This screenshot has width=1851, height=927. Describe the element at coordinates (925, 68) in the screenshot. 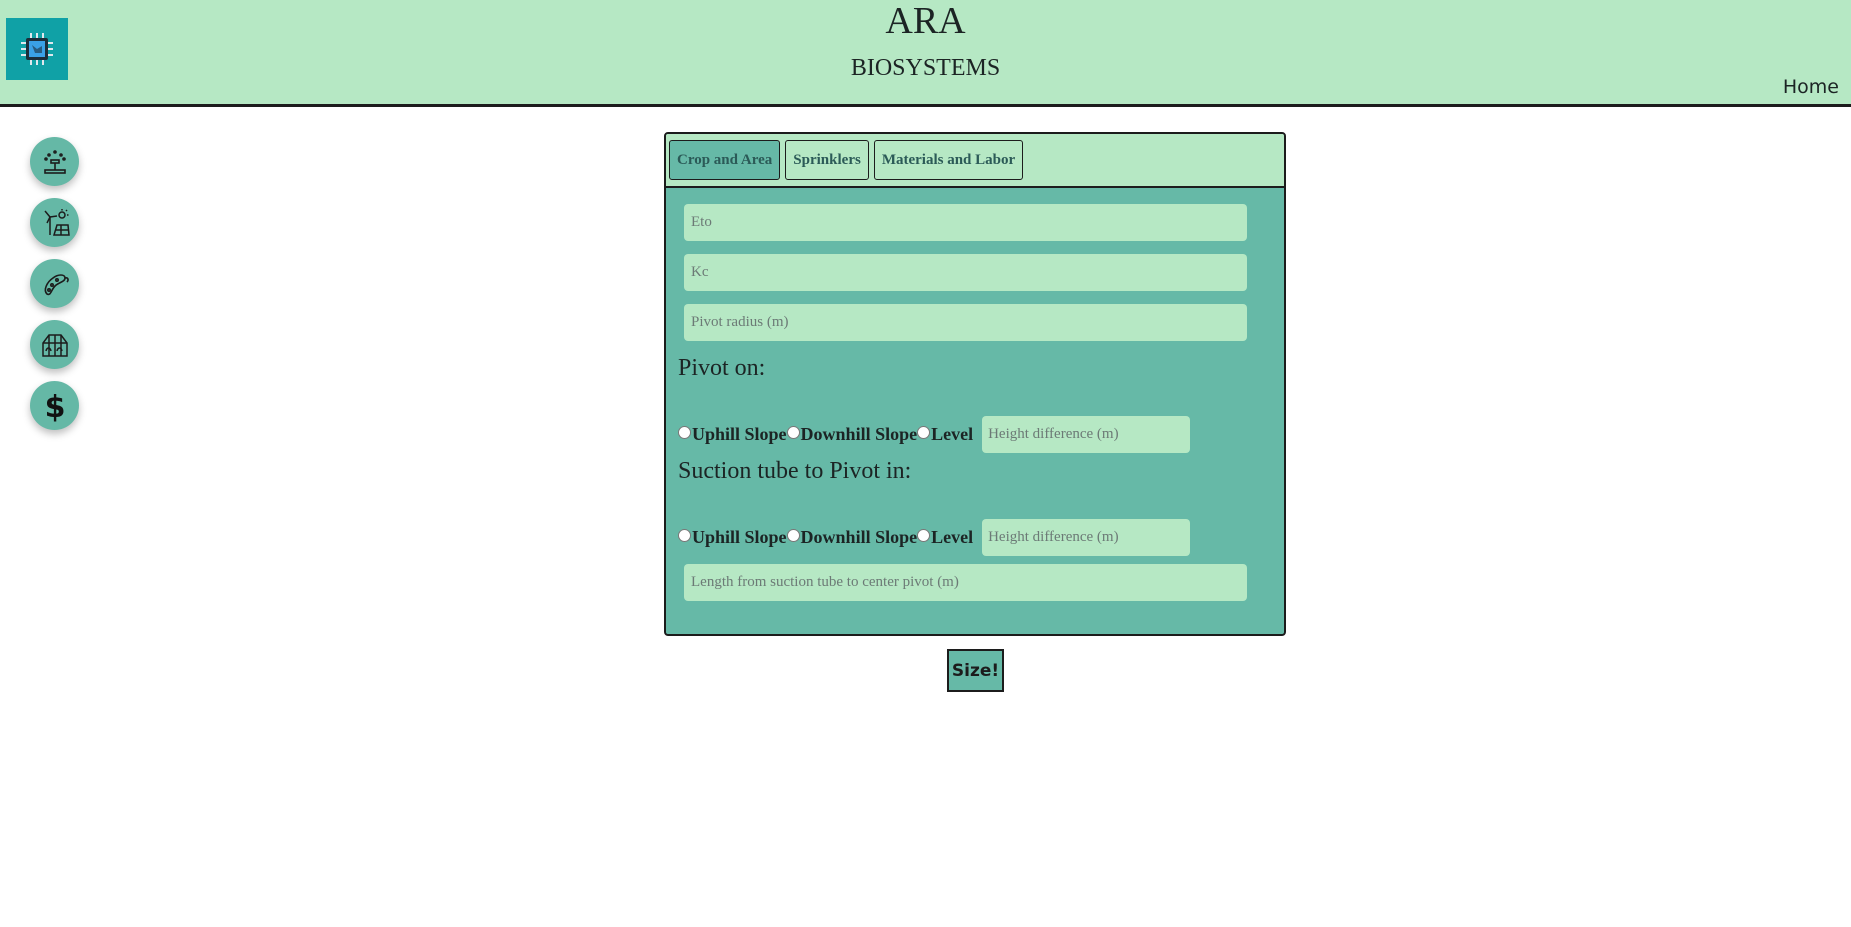

I see `brand-subtitle: BIOSYSTEMS` at that location.